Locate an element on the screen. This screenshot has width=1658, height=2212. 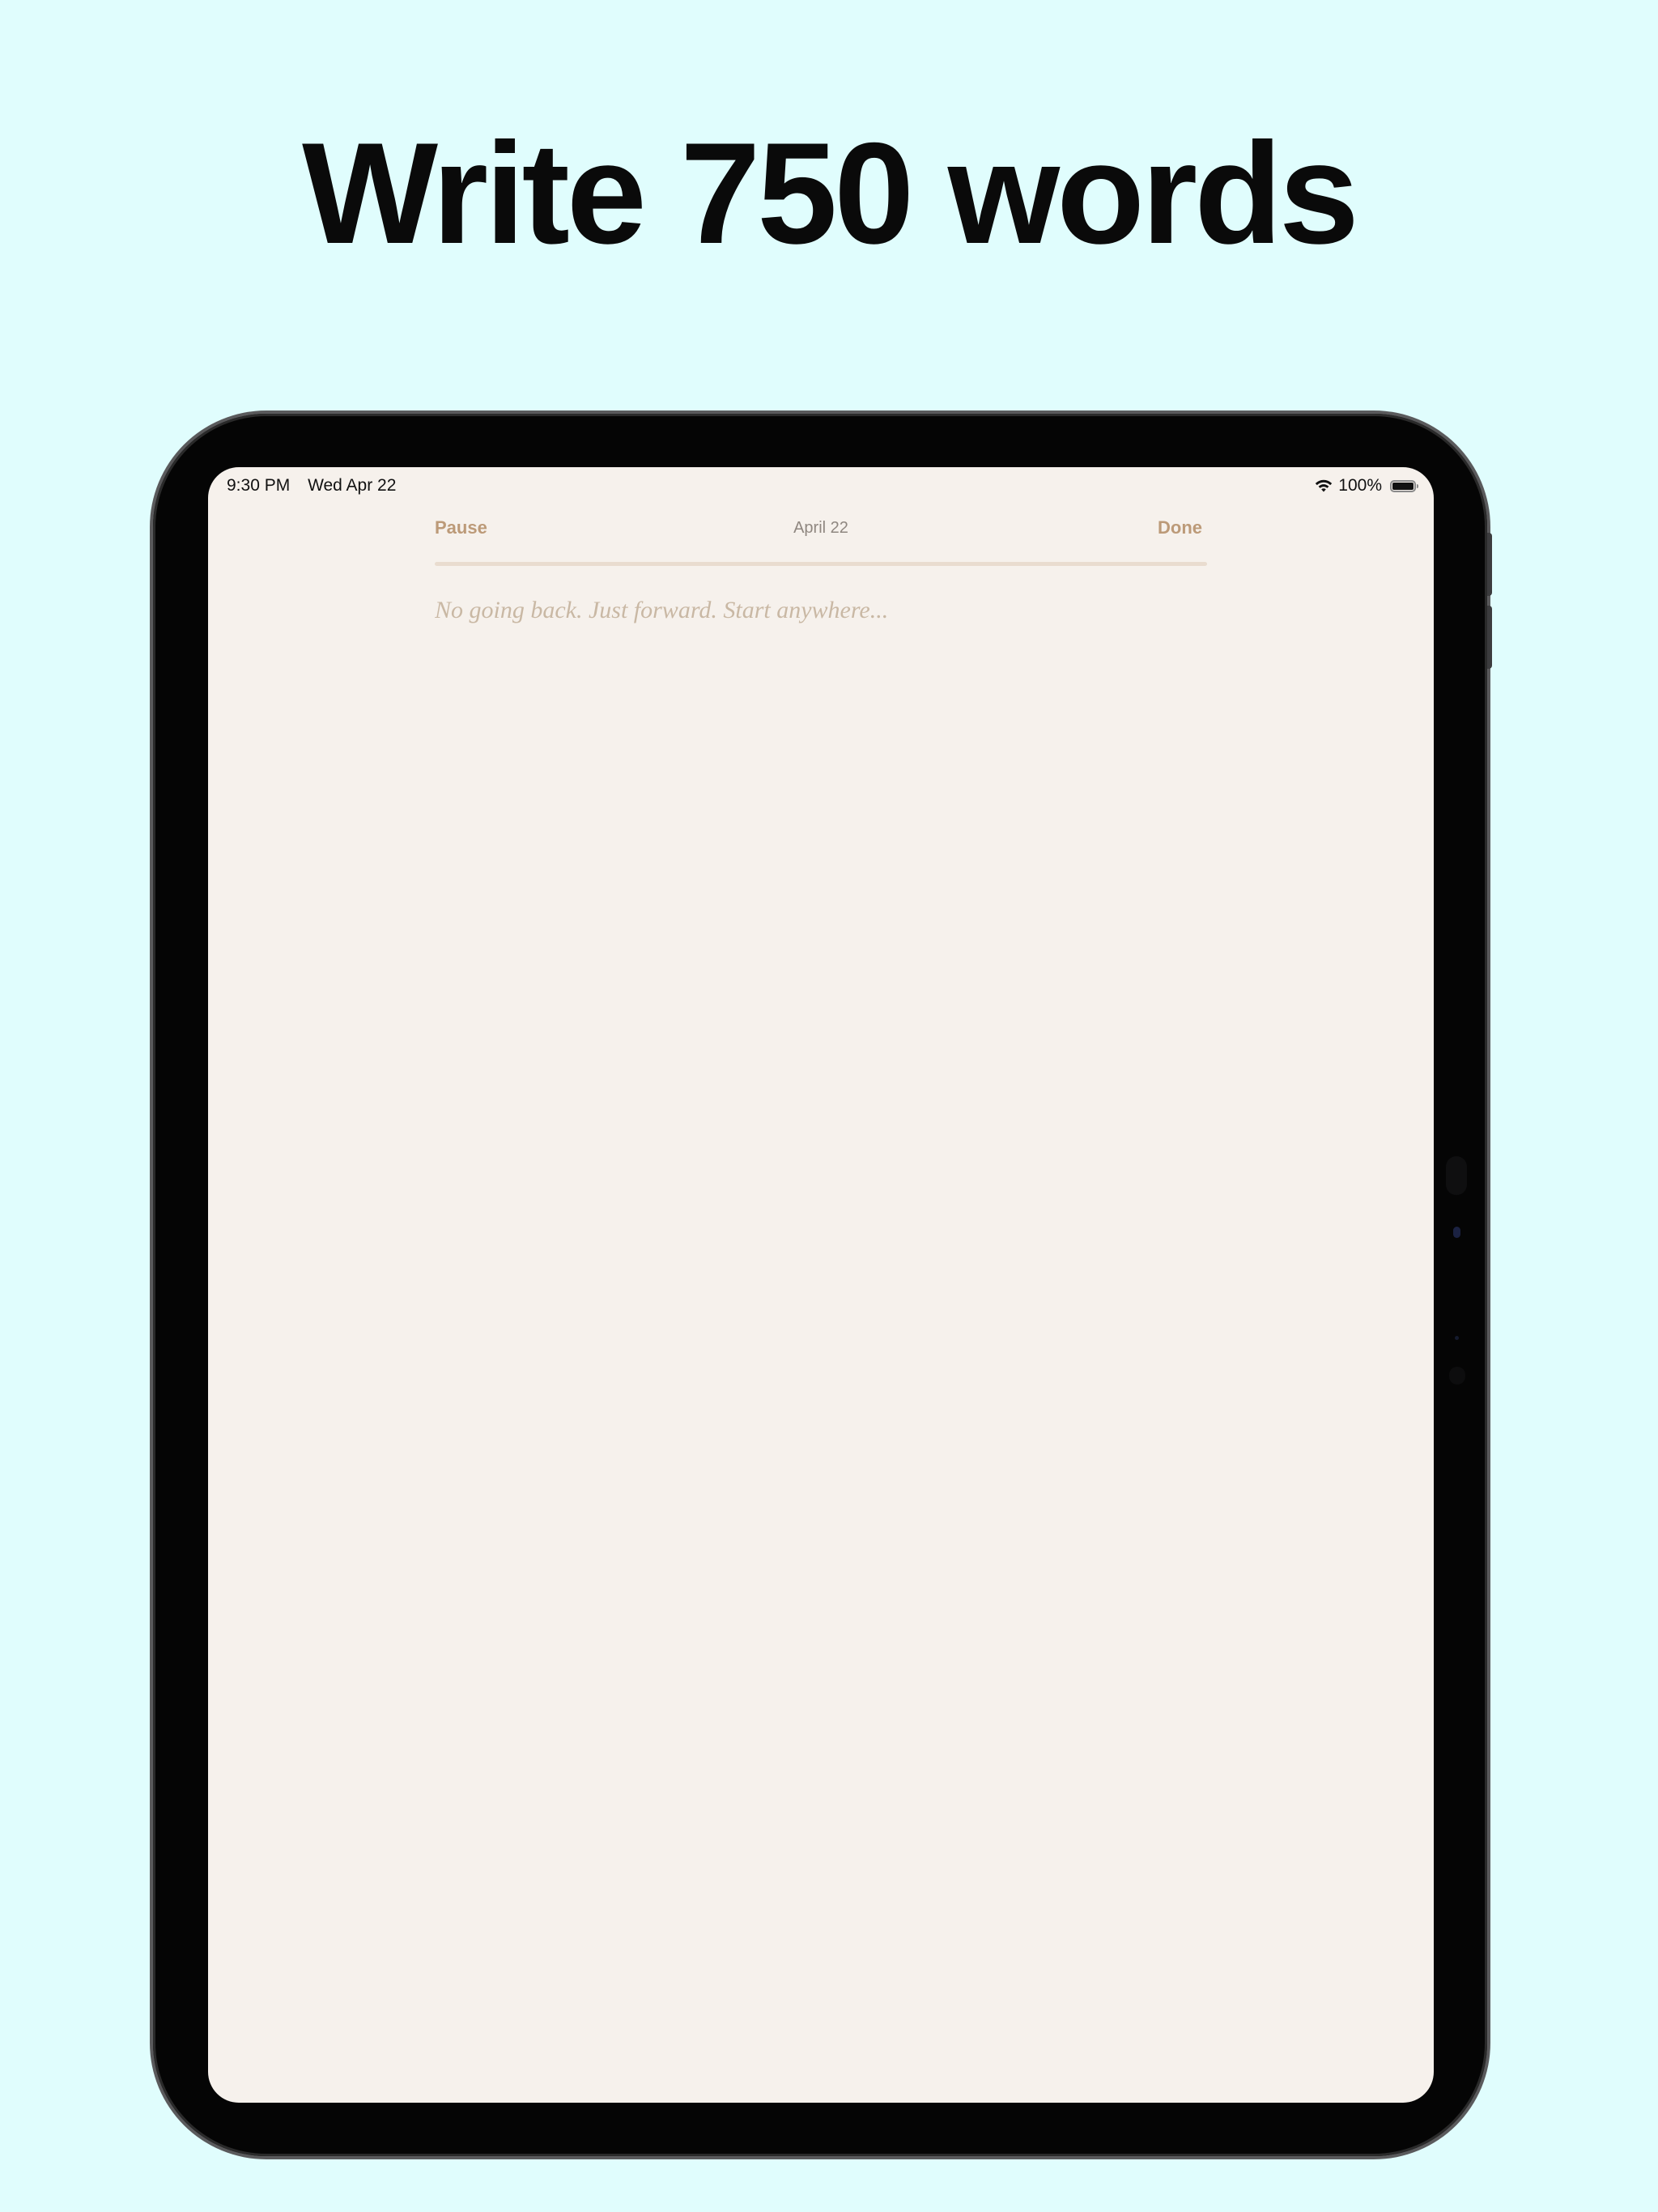
status-bar: 9:30 PM Wed Apr 22 100% is located at coordinates (821, 487).